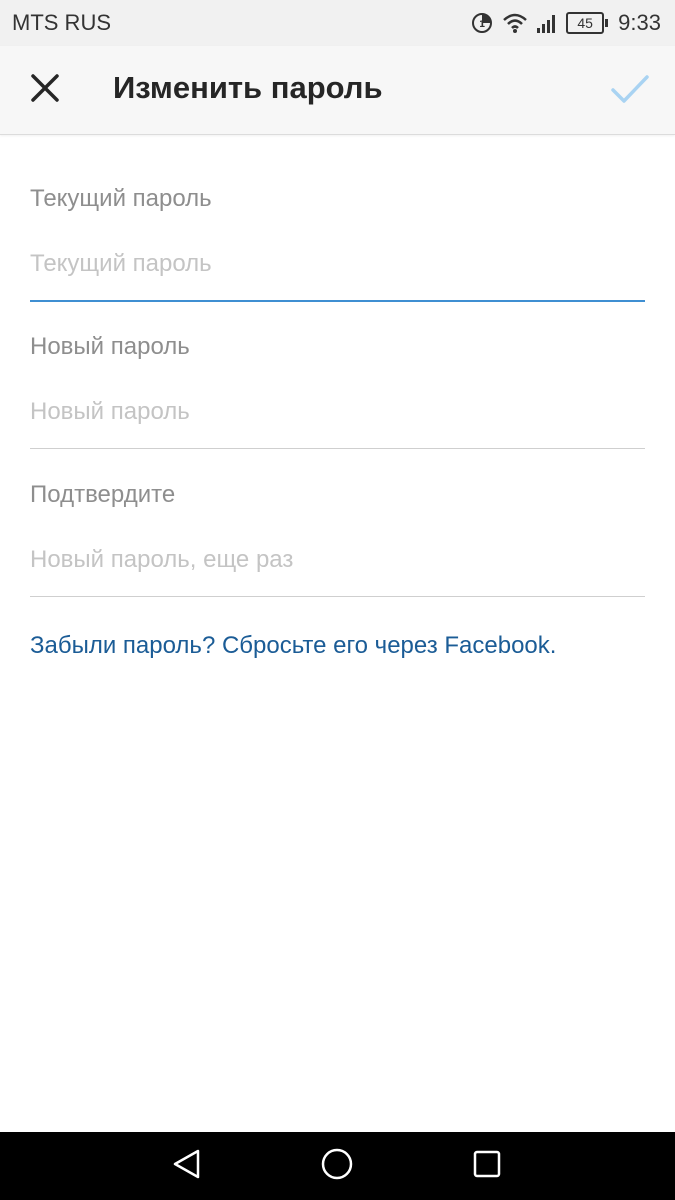  Describe the element at coordinates (337, 538) in the screenshot. I see `confirm-password-field: Подтвердите` at that location.